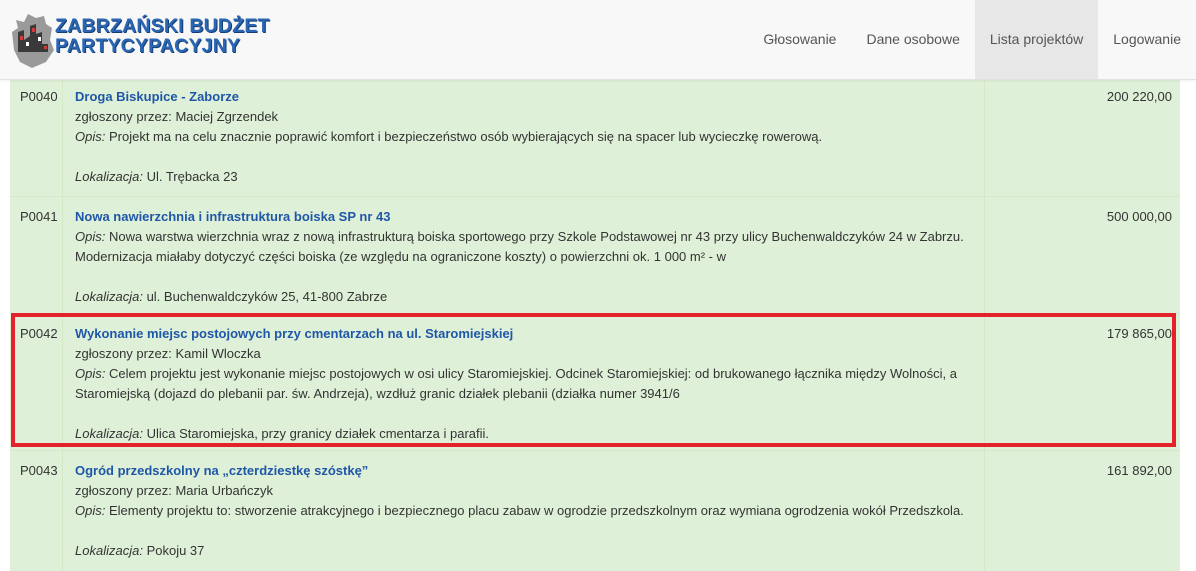 This screenshot has width=1196, height=571. What do you see at coordinates (1082, 137) in the screenshot?
I see `project-amount-cell: 200 220,00` at bounding box center [1082, 137].